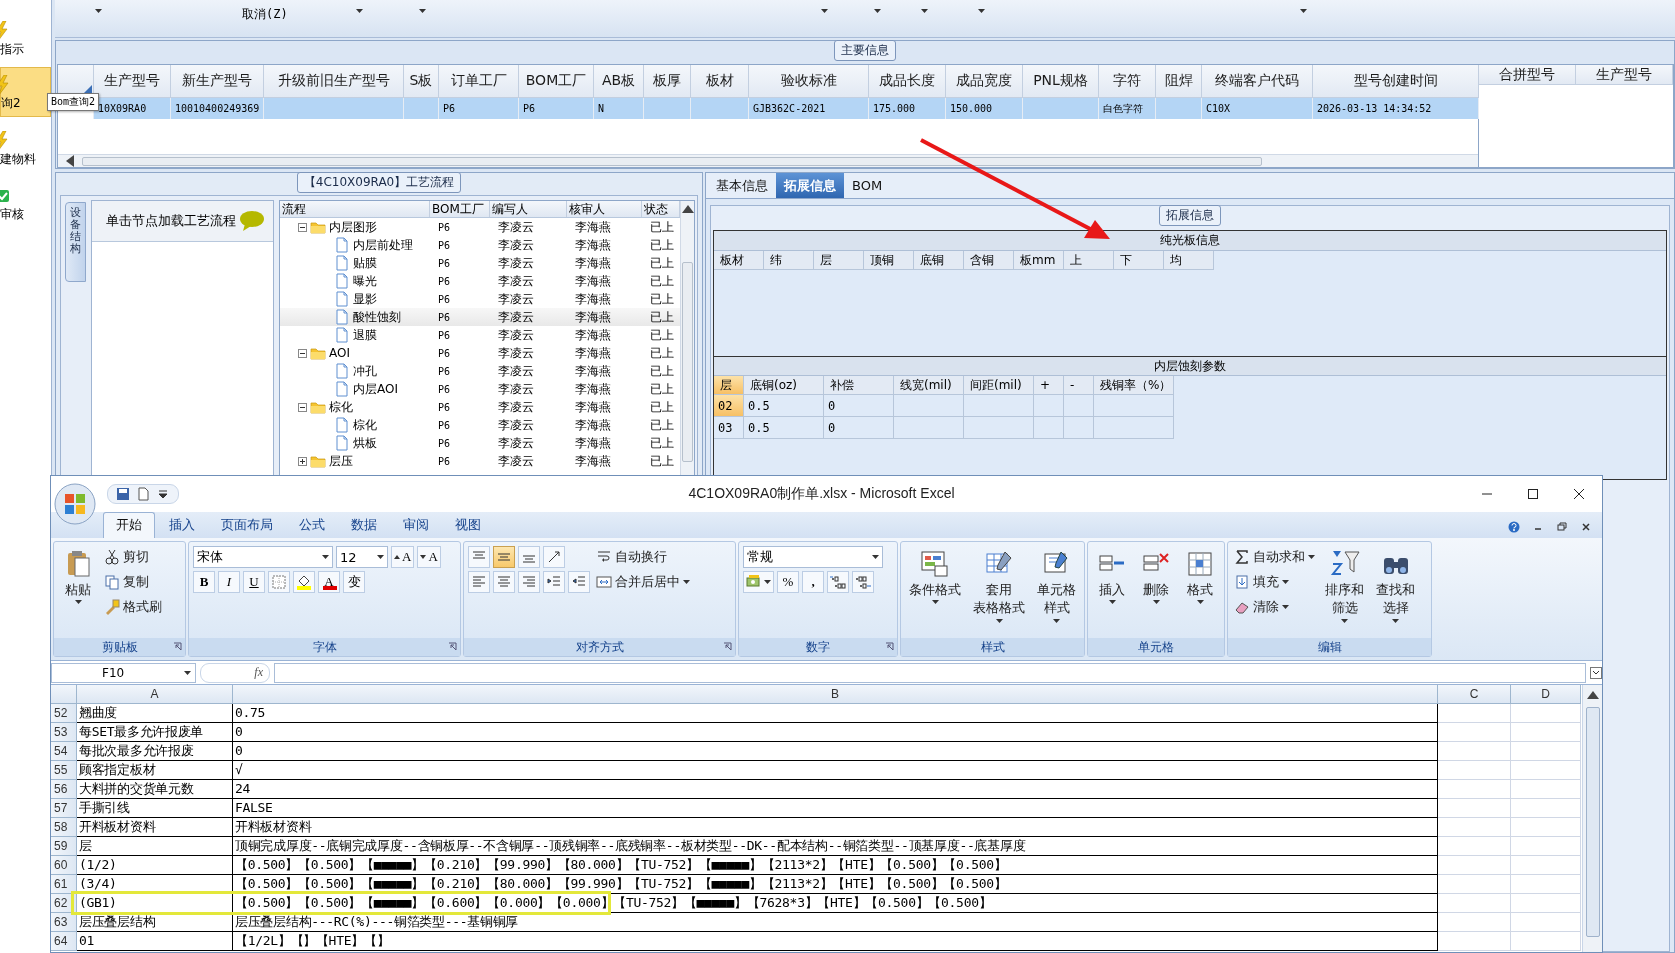 This screenshot has height=953, width=1675. Describe the element at coordinates (1546, 694) in the screenshot. I see `column-header: D` at that location.